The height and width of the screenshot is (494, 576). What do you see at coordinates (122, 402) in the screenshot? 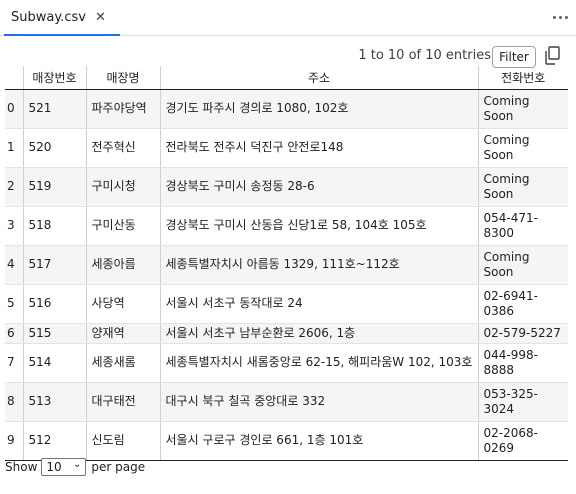
I see `cell-store-name: 대구태전` at bounding box center [122, 402].